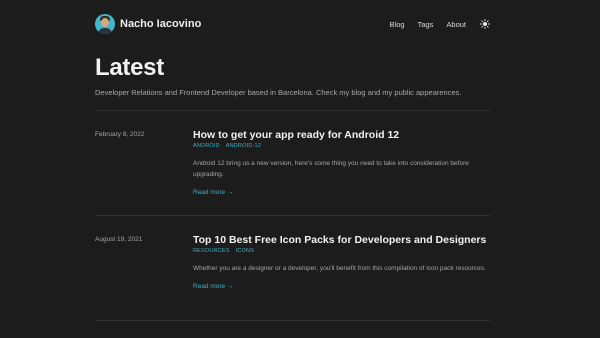 This screenshot has height=338, width=600. I want to click on nav-link-tags: Tags, so click(426, 24).